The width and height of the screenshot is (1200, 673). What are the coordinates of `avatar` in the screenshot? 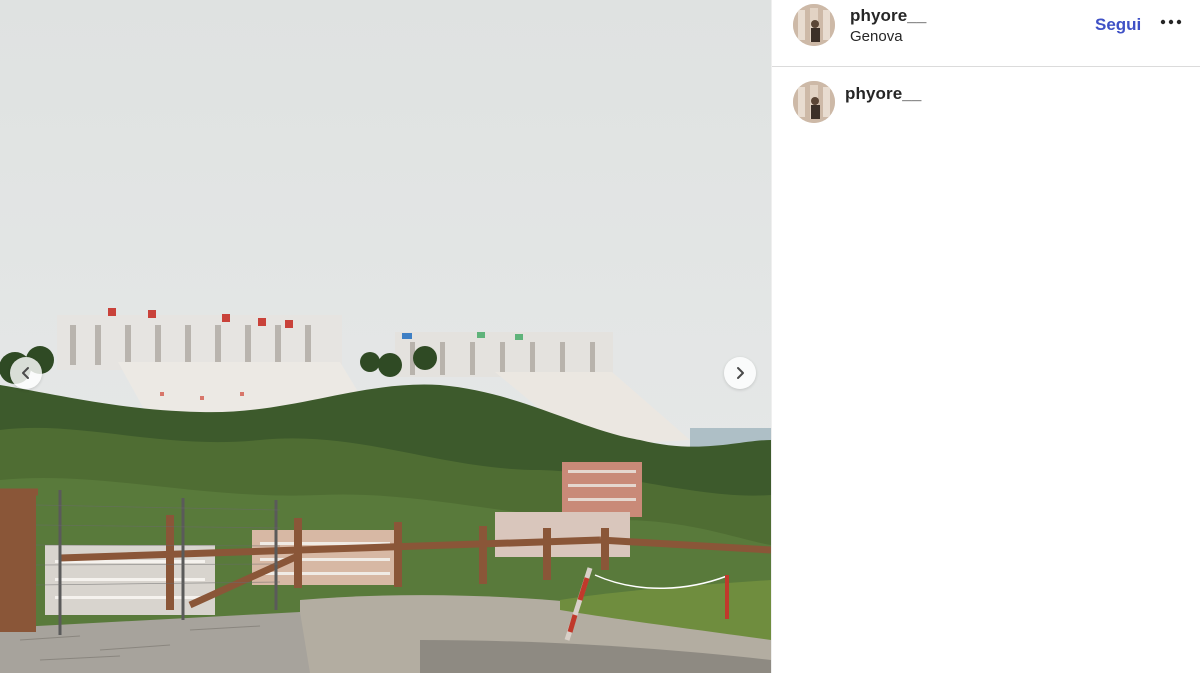 It's located at (814, 25).